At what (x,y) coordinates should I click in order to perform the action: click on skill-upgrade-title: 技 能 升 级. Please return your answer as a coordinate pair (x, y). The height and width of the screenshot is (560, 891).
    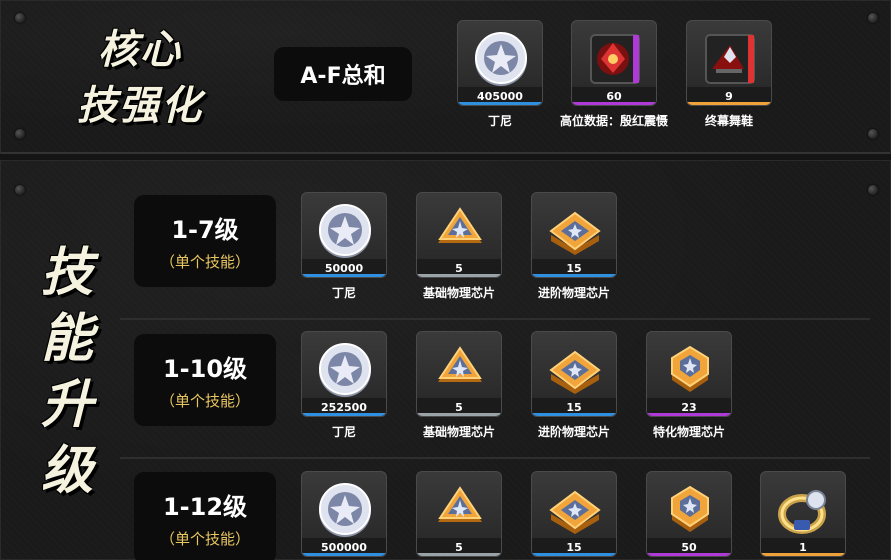
    Looking at the image, I should click on (67, 372).